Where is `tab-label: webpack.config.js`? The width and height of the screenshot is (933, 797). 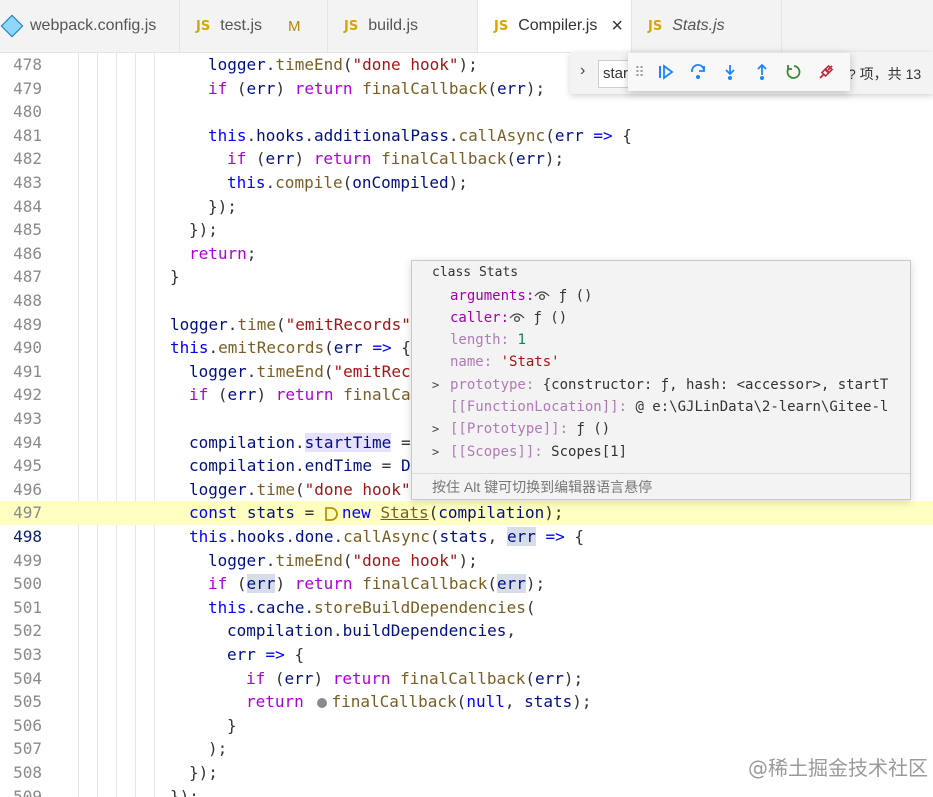 tab-label: webpack.config.js is located at coordinates (93, 25).